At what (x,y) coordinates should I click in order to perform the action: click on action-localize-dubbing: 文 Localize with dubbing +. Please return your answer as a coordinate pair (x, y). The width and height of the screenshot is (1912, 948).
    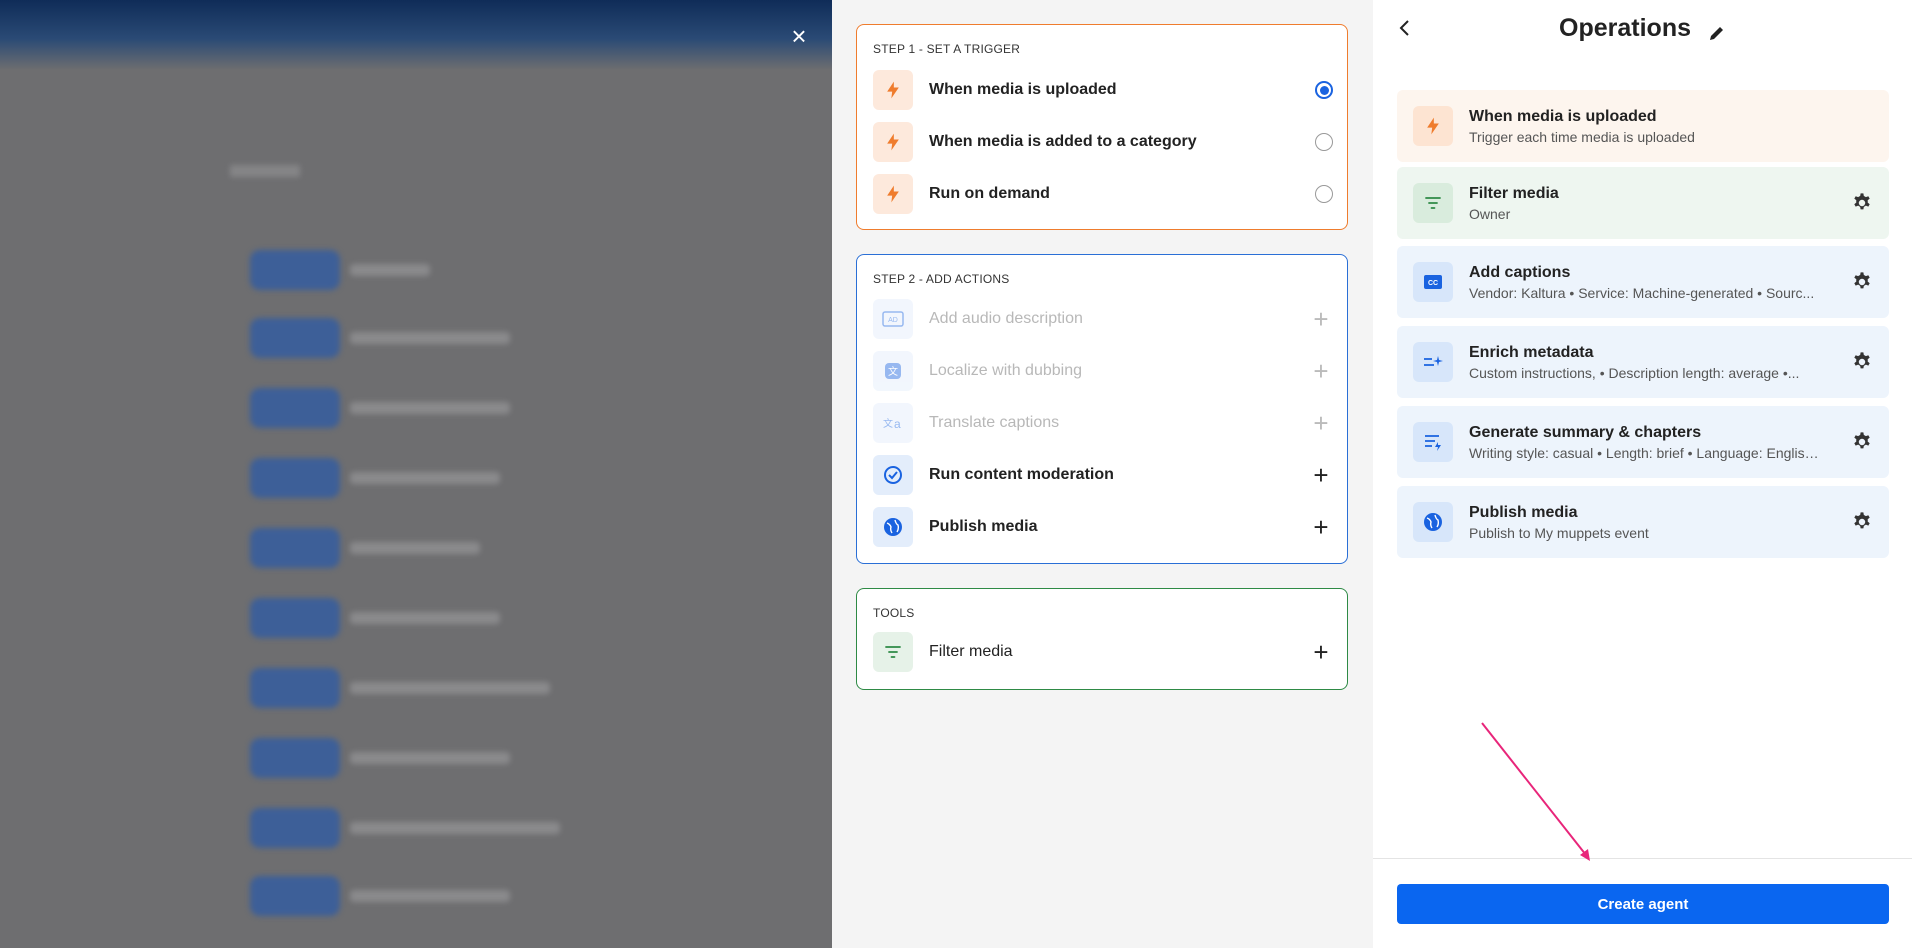
    Looking at the image, I should click on (1103, 371).